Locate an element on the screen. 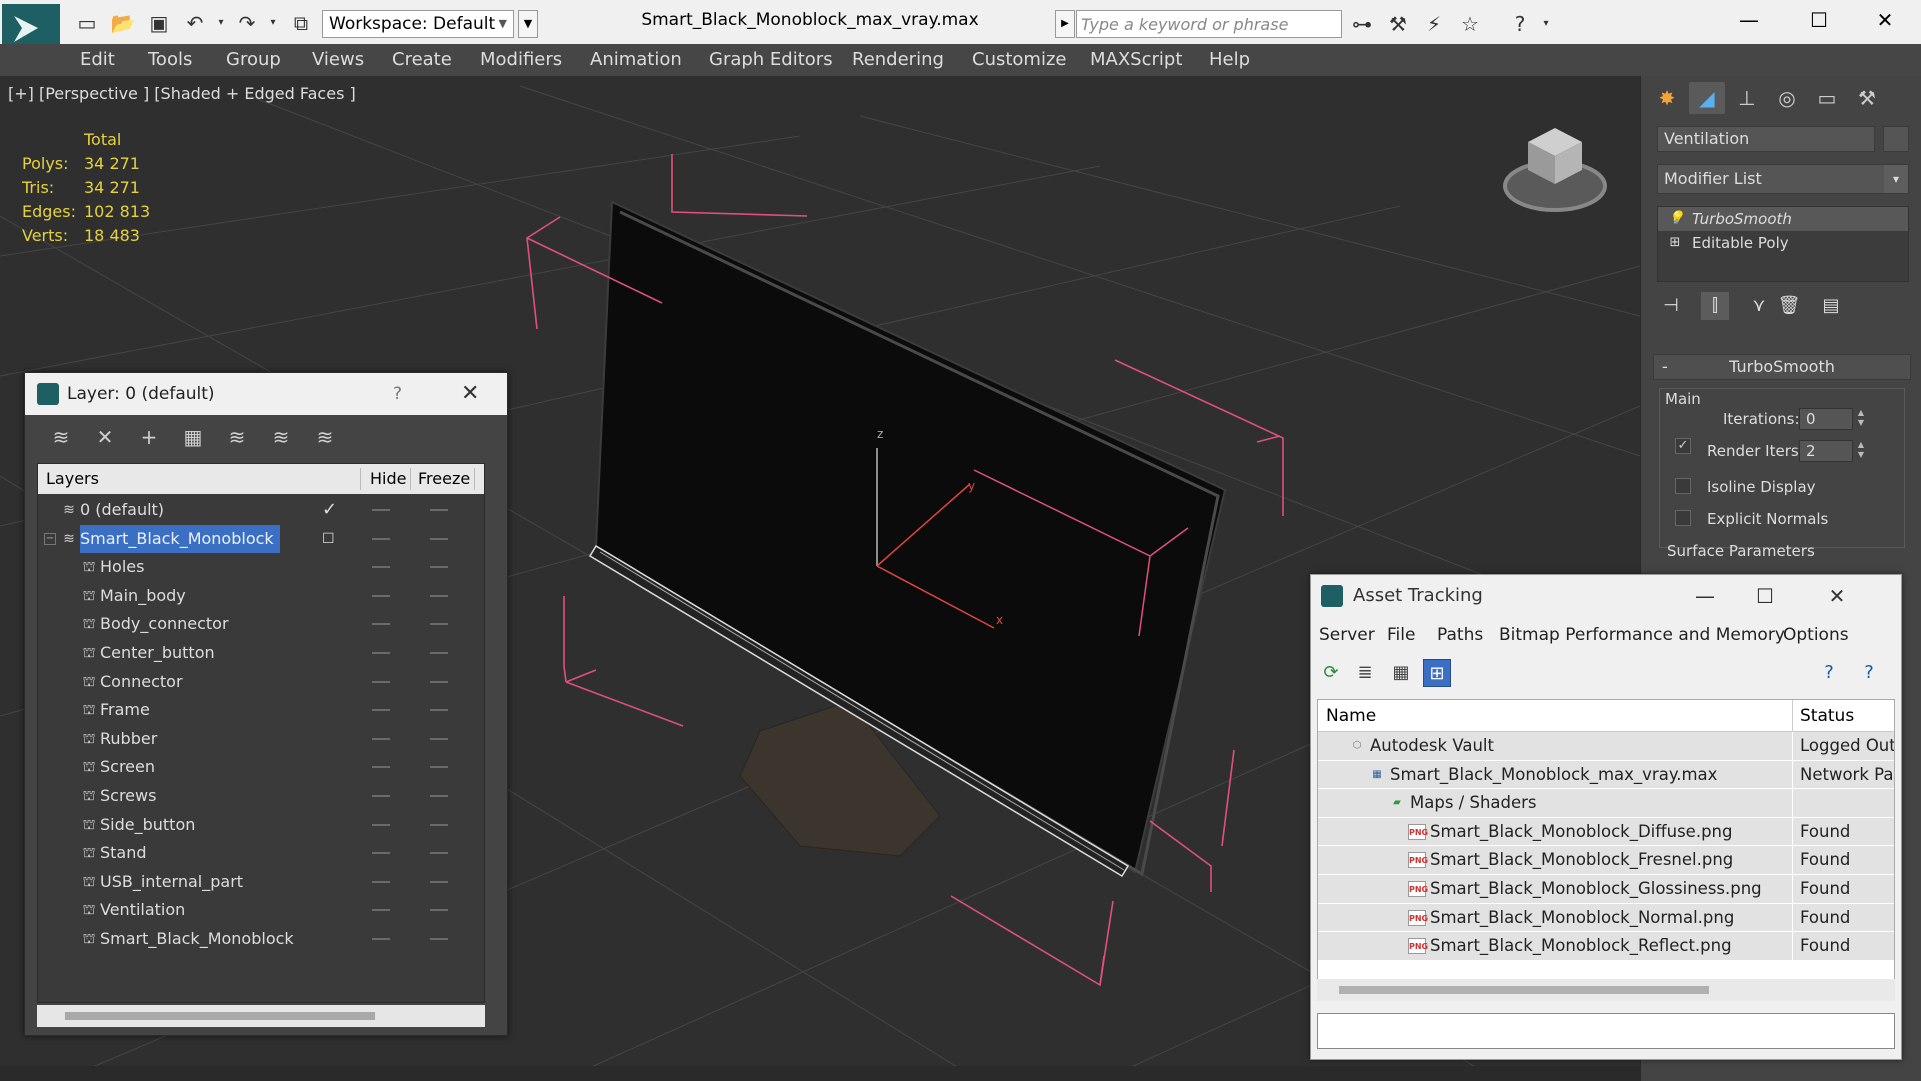 The width and height of the screenshot is (1921, 1081). menu-animation: Animation is located at coordinates (636, 60).